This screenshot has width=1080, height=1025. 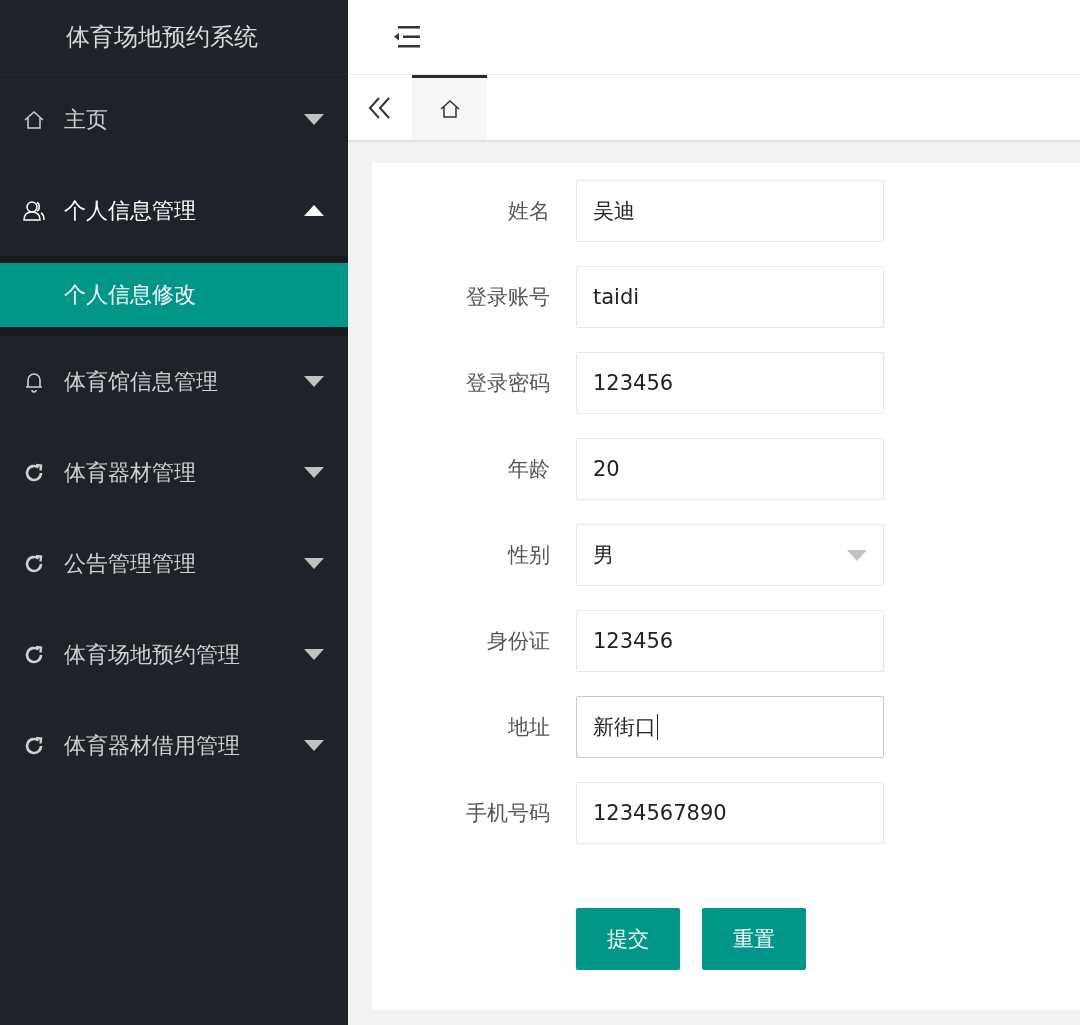 I want to click on field-label: 地址, so click(x=529, y=727).